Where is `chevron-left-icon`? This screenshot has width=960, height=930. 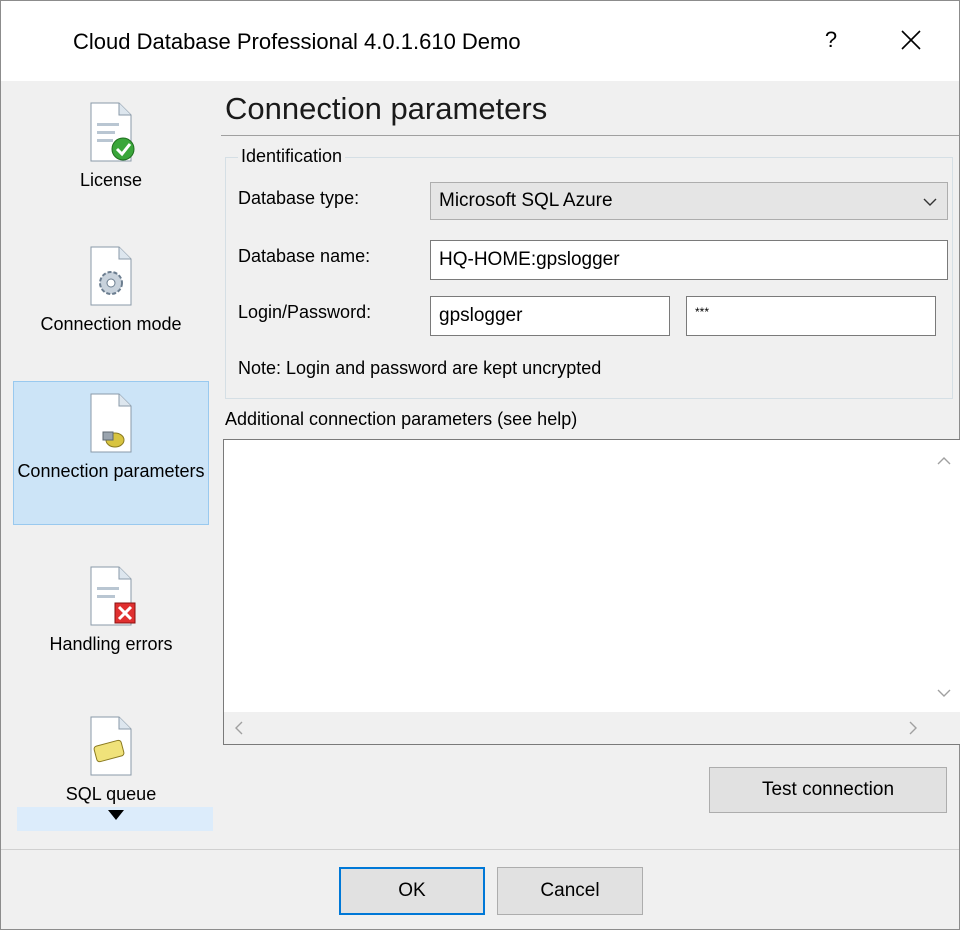 chevron-left-icon is located at coordinates (239, 728).